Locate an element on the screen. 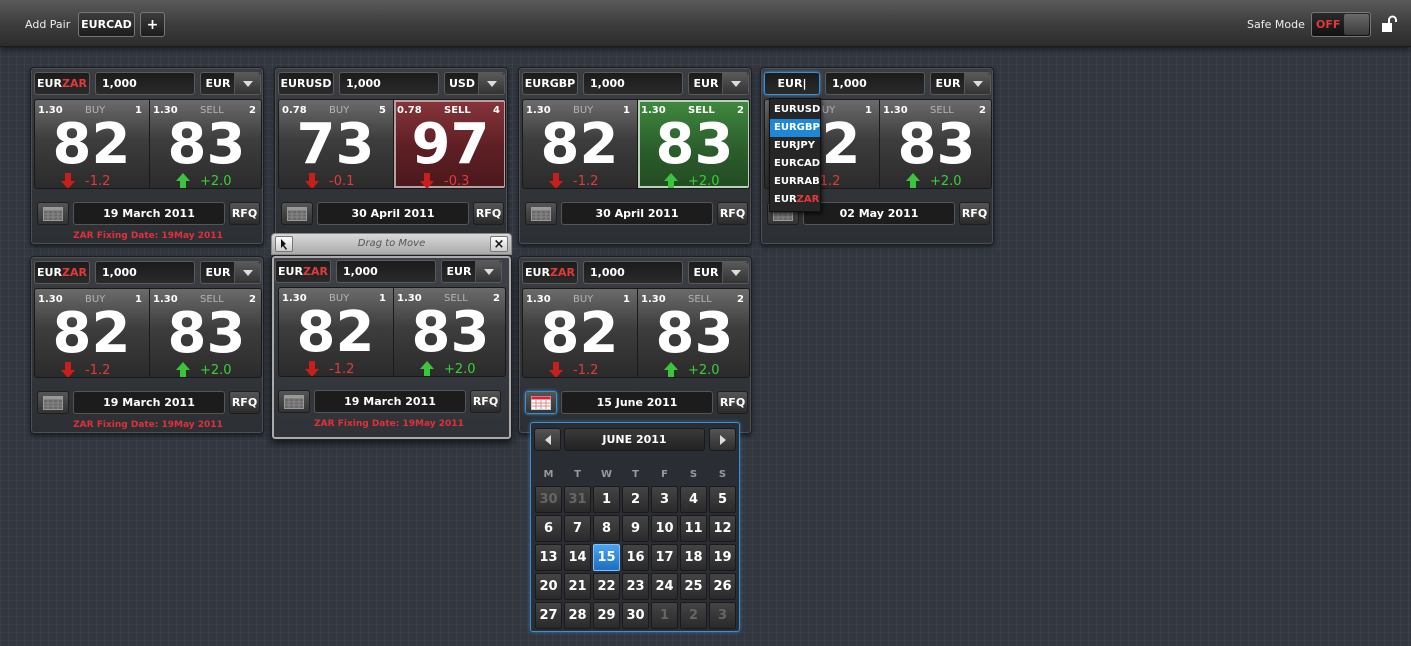 The image size is (1411, 646). prev-month-button is located at coordinates (547, 439).